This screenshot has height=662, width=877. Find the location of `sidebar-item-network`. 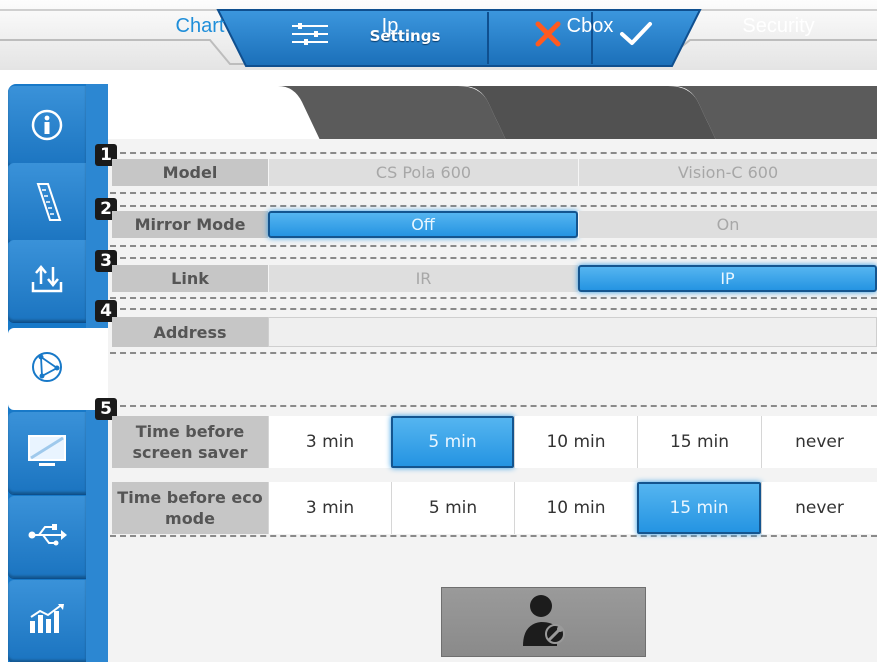

sidebar-item-network is located at coordinates (58, 369).